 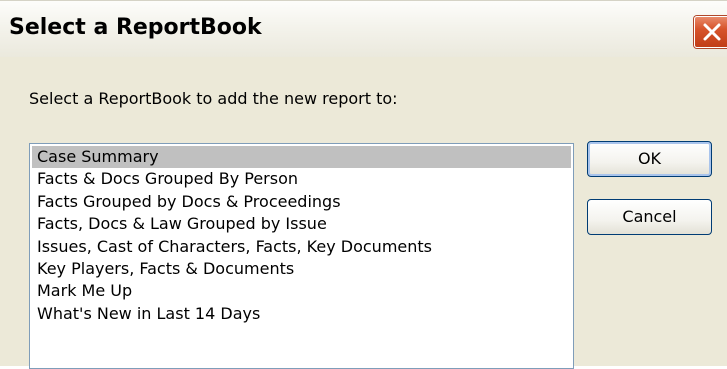 What do you see at coordinates (301, 269) in the screenshot?
I see `reportbook-list-item: Key Players, Facts & Documents` at bounding box center [301, 269].